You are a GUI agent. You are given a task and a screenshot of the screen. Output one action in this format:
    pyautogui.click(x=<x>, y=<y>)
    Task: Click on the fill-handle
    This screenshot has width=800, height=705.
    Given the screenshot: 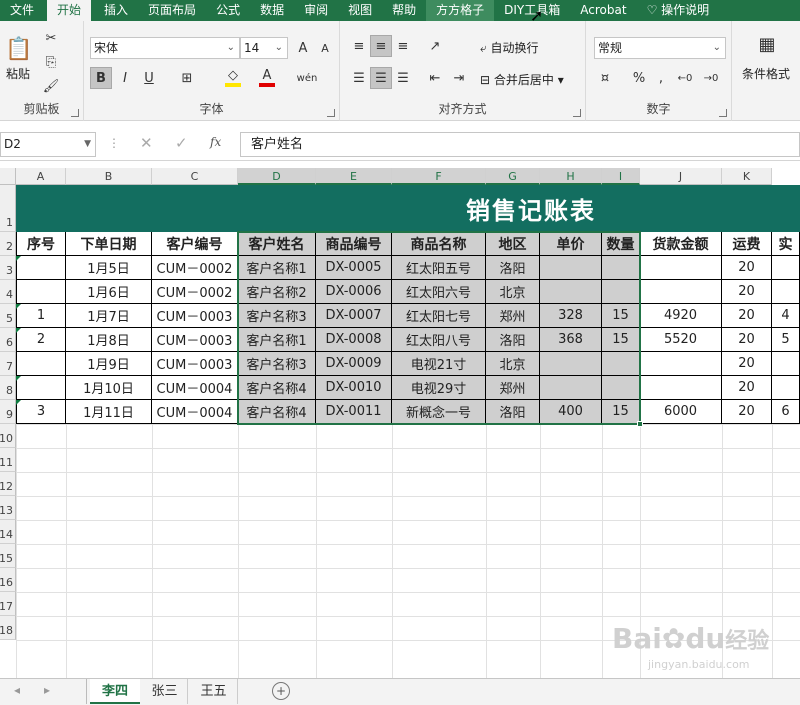 What is the action you would take?
    pyautogui.click(x=640, y=424)
    